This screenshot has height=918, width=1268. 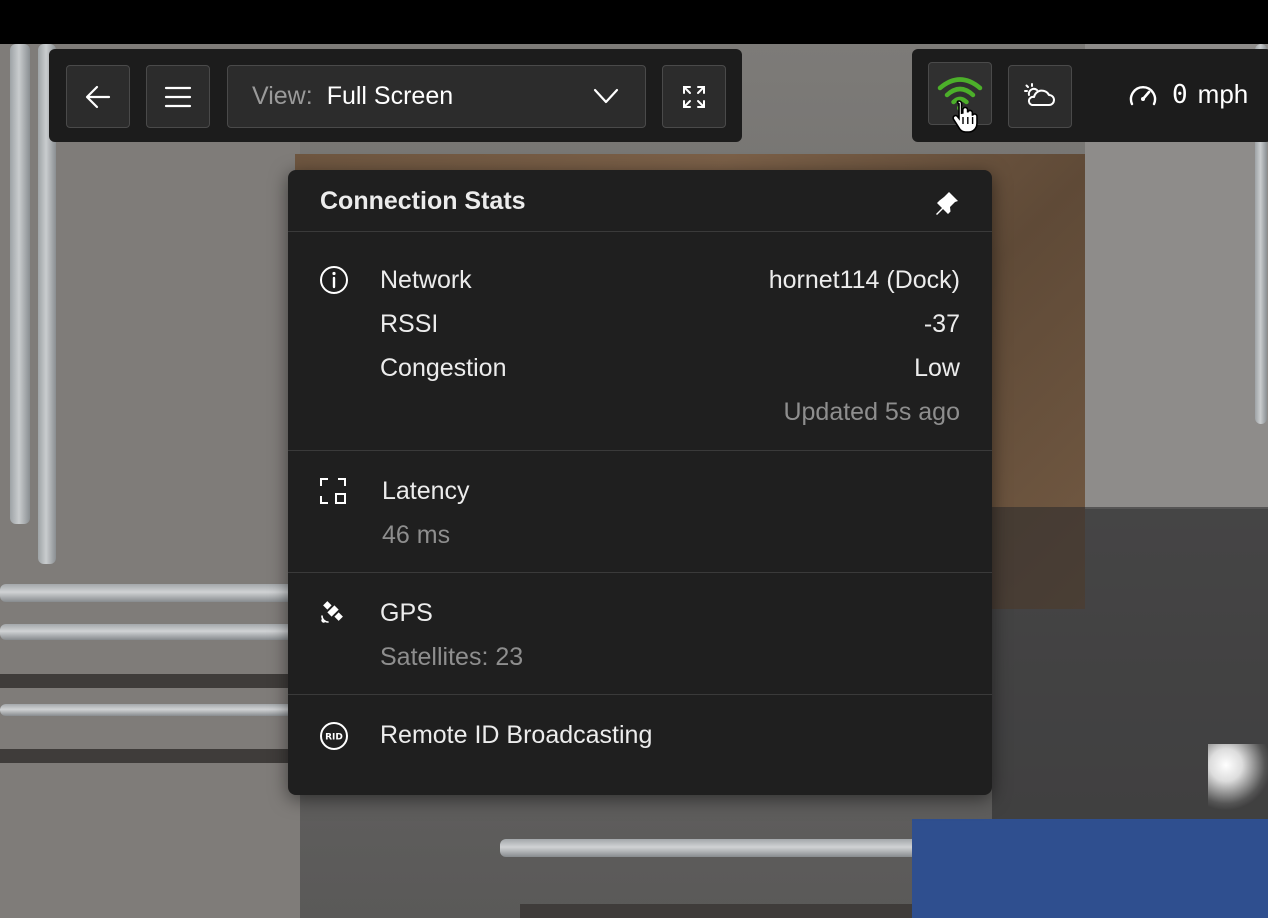 I want to click on right-toolbar: 0 mph, so click(x=1090, y=95).